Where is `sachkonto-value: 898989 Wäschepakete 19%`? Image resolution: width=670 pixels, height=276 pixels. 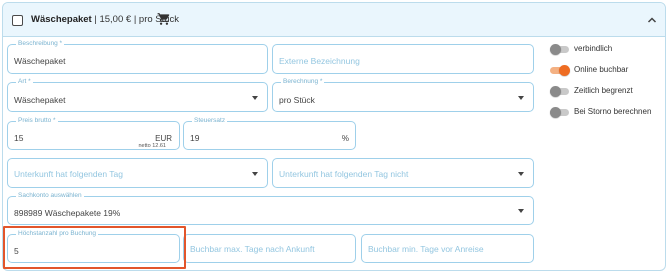
sachkonto-value: 898989 Wäschepakete 19% is located at coordinates (67, 213).